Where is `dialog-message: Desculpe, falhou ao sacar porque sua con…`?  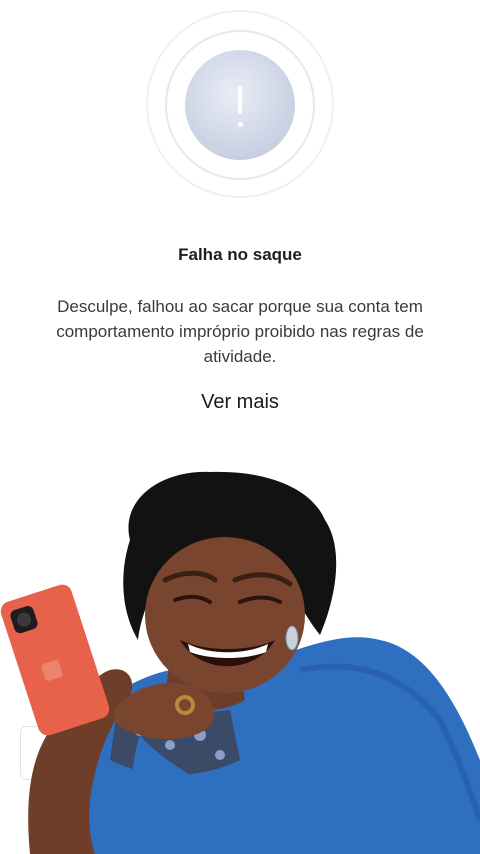
dialog-message: Desculpe, falhou ao sacar porque sua con… is located at coordinates (240, 331).